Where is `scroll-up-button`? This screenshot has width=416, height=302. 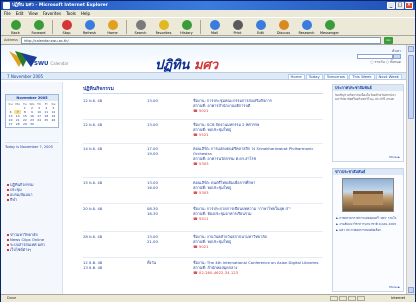
scroll-up-button is located at coordinates (411, 49).